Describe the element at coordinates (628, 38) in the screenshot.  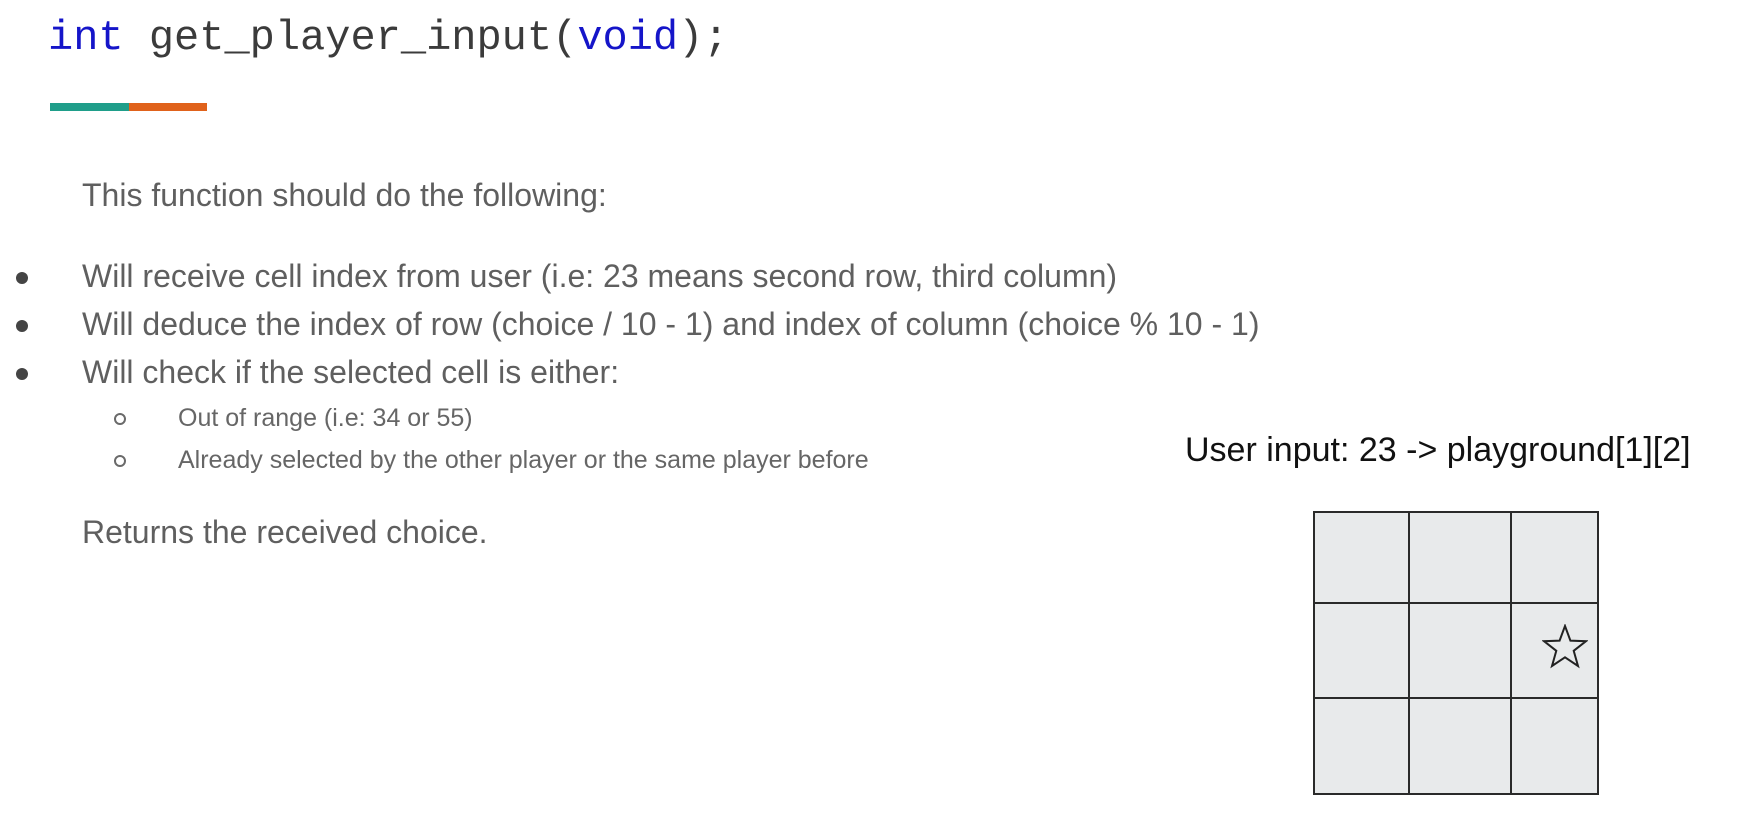
I see `param-type: void` at that location.